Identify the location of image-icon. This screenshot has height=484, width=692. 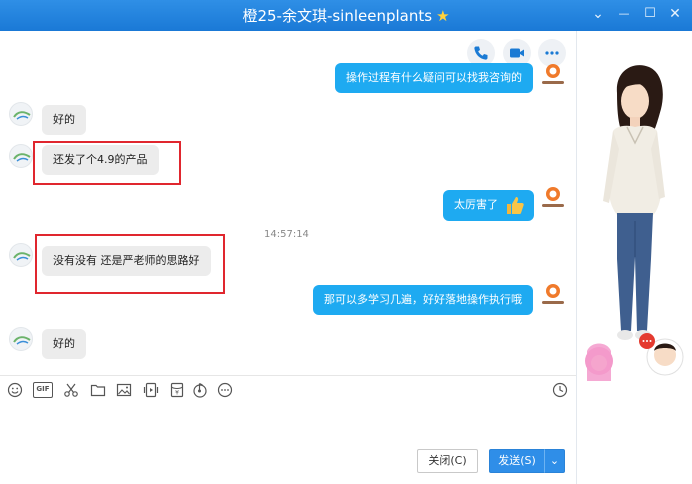
(124, 390).